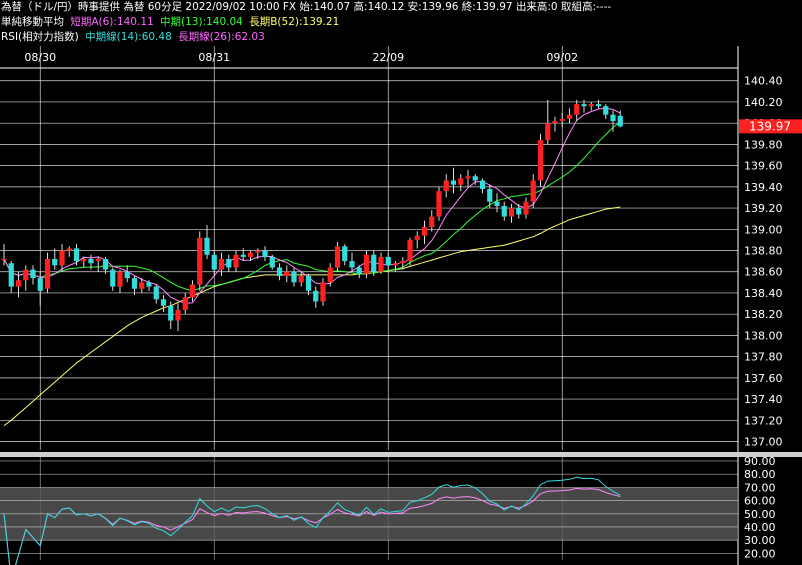  I want to click on date-tick-label: 09/02, so click(562, 57).